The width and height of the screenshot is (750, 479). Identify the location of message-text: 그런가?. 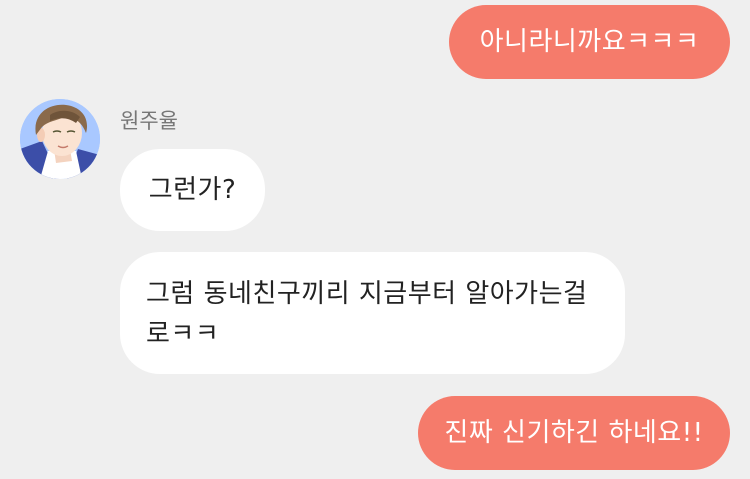
(192, 190).